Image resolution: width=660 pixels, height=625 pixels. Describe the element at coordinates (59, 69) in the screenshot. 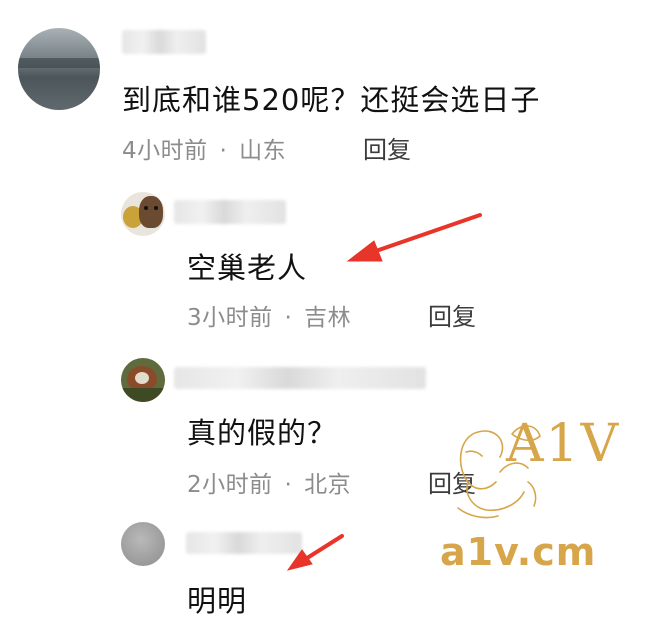

I see `commenter-avatar` at that location.